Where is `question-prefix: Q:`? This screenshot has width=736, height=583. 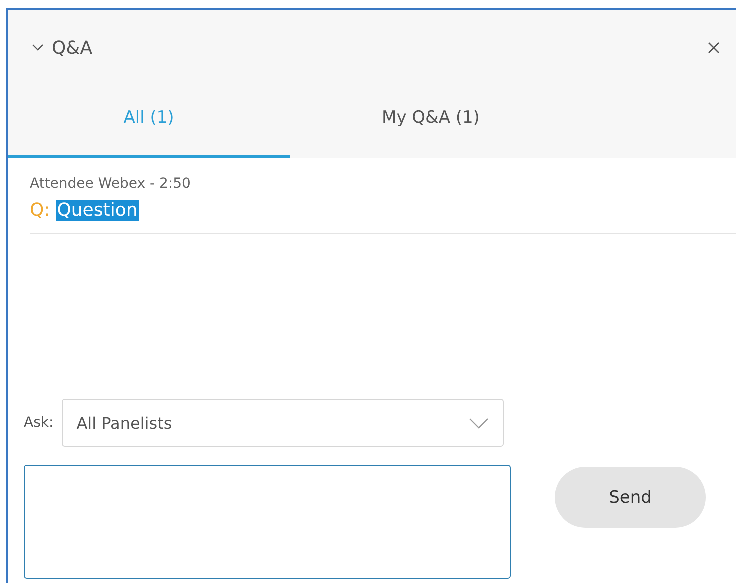
question-prefix: Q: is located at coordinates (40, 210).